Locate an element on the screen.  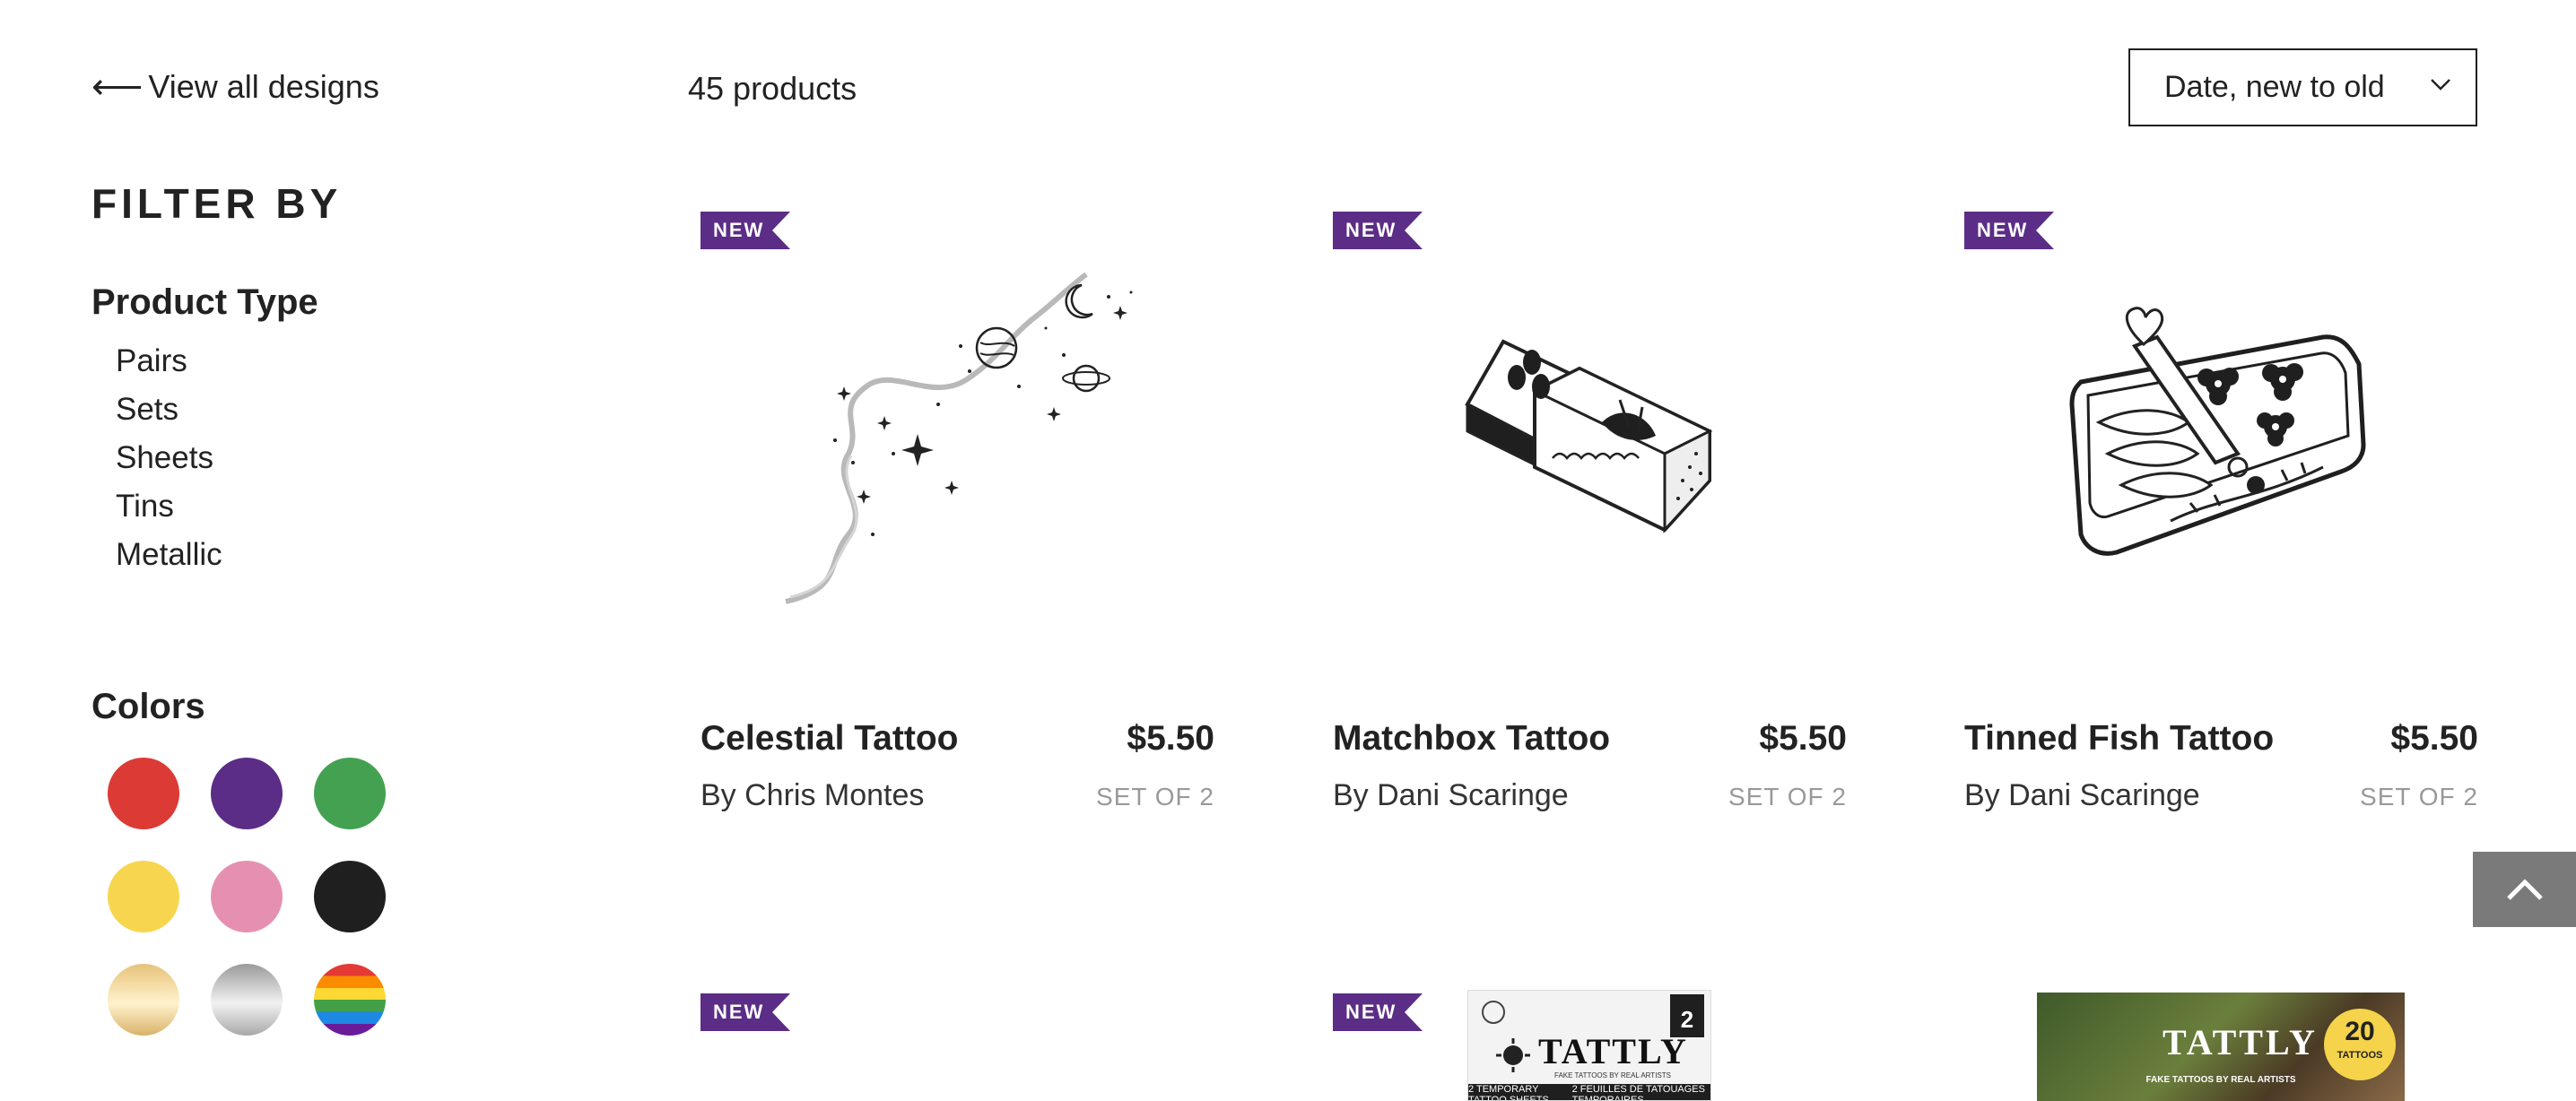
filter-sets: Sets is located at coordinates (169, 413).